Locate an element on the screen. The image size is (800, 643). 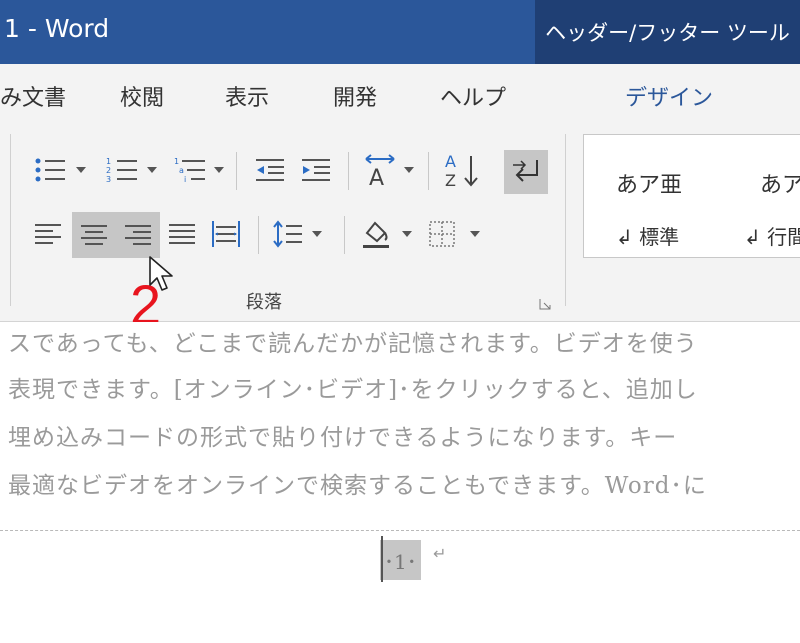
style-name-normal: ↲ 標準 is located at coordinates (647, 235).